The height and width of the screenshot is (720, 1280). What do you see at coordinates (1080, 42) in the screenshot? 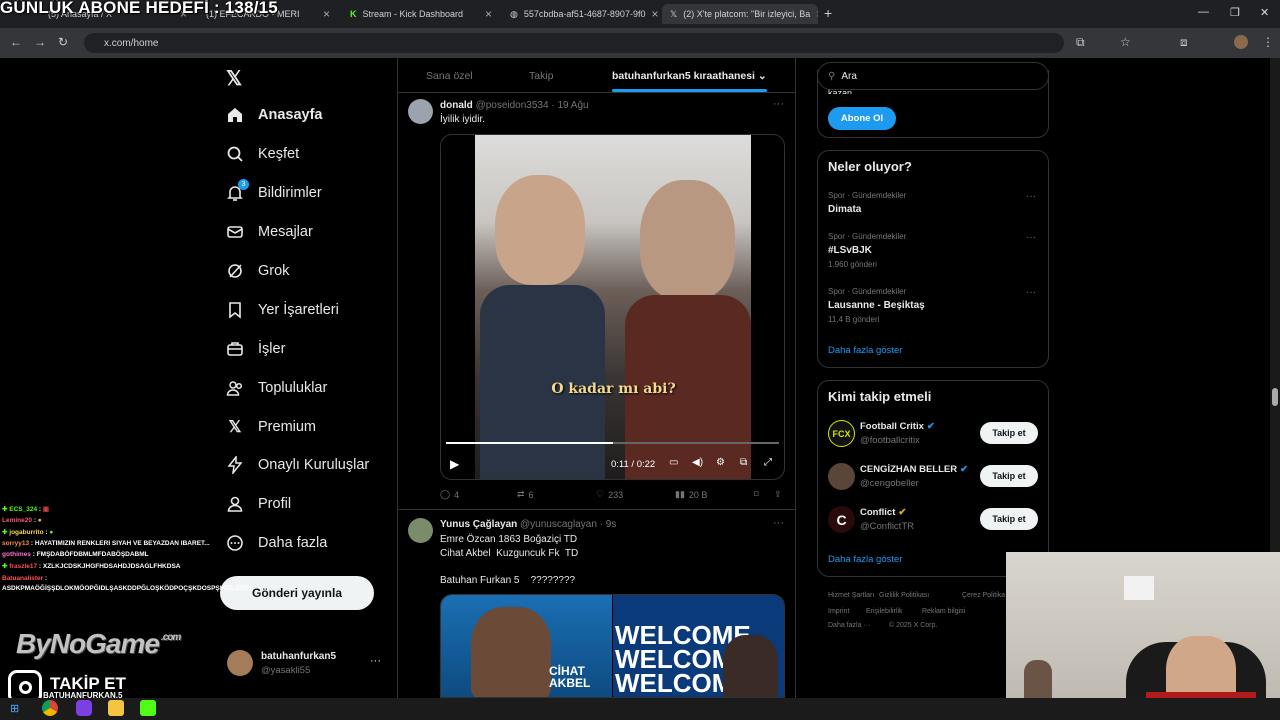
I see `install-icon: ⧉` at bounding box center [1080, 42].